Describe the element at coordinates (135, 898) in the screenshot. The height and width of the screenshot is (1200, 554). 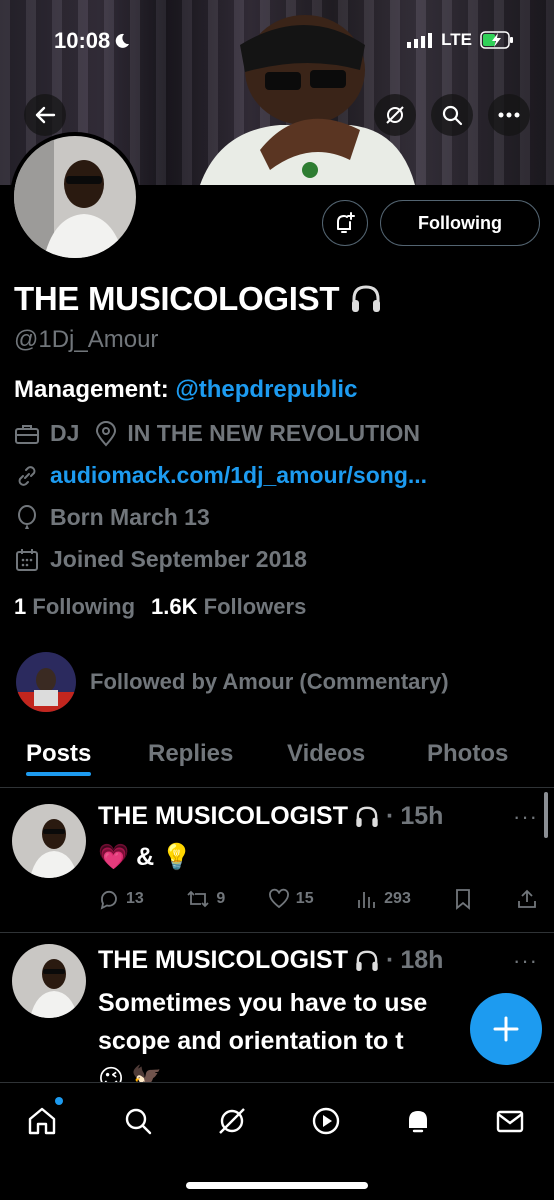
I see `reply-count: 13` at that location.